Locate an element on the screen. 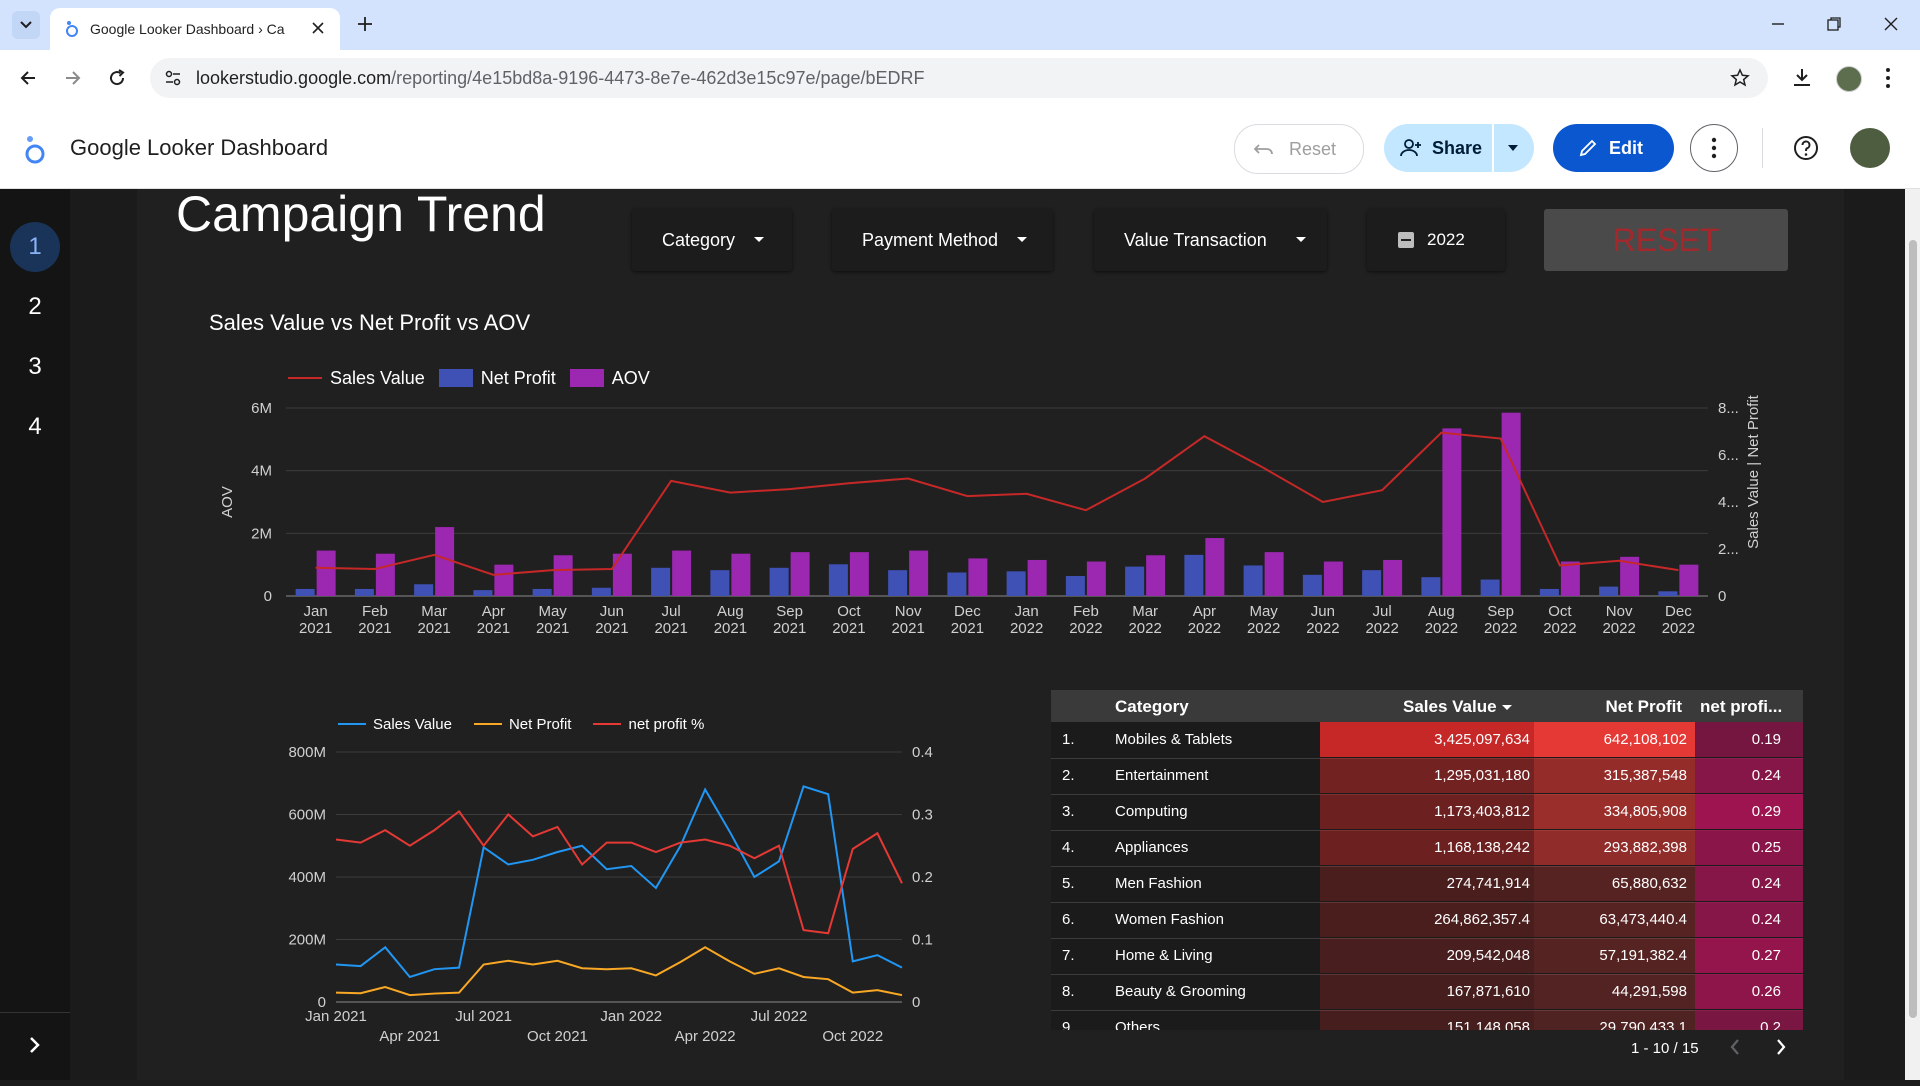  reload-icon is located at coordinates (117, 78).